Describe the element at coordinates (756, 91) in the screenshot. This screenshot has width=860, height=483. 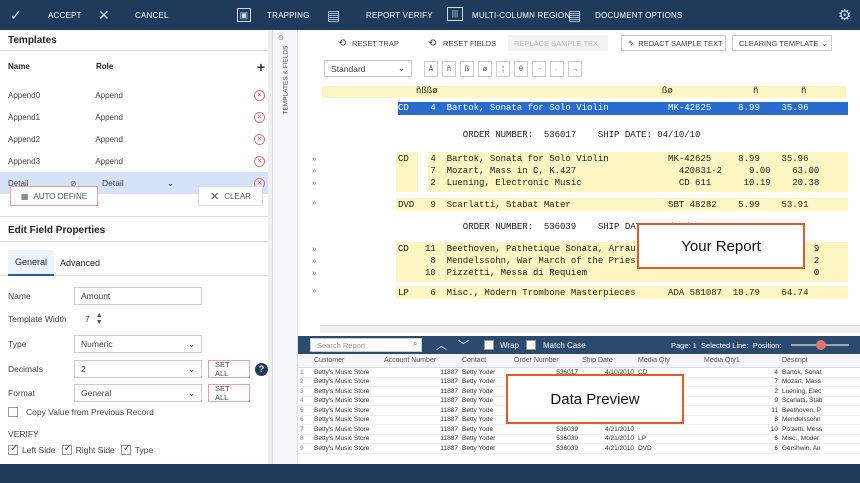
I see `header-col: ñ` at that location.